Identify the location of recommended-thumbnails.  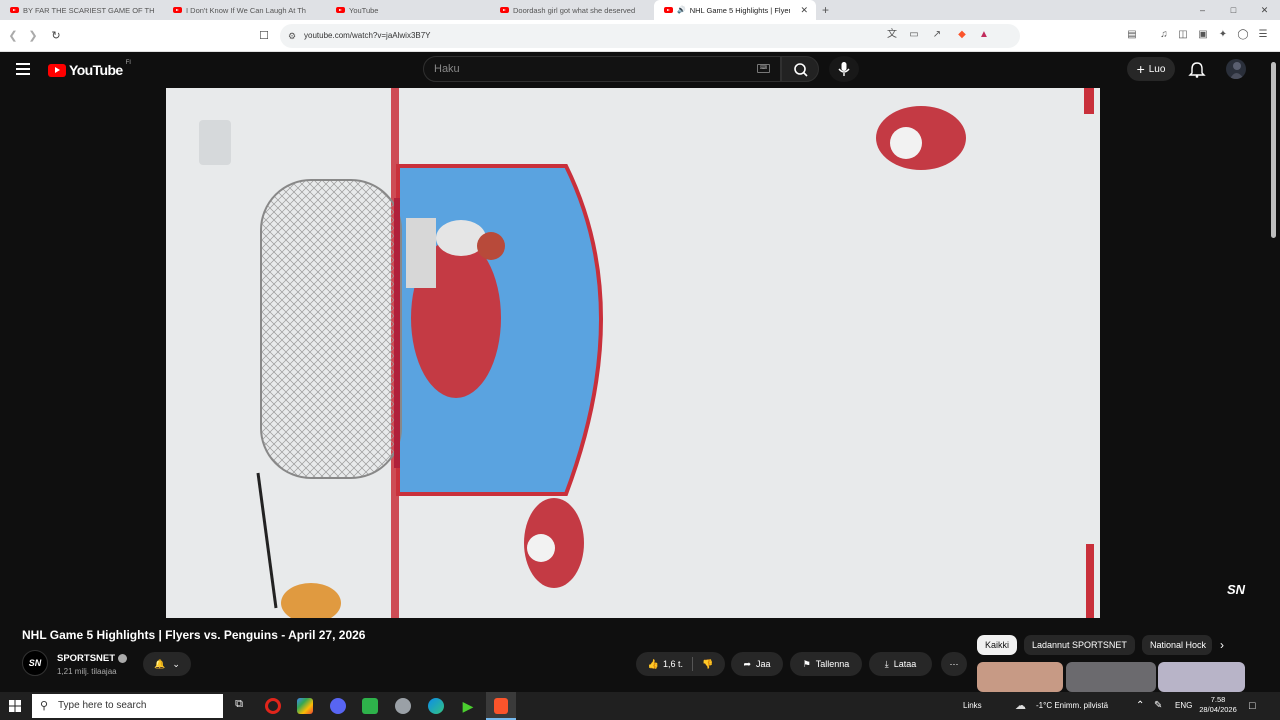
(1111, 677).